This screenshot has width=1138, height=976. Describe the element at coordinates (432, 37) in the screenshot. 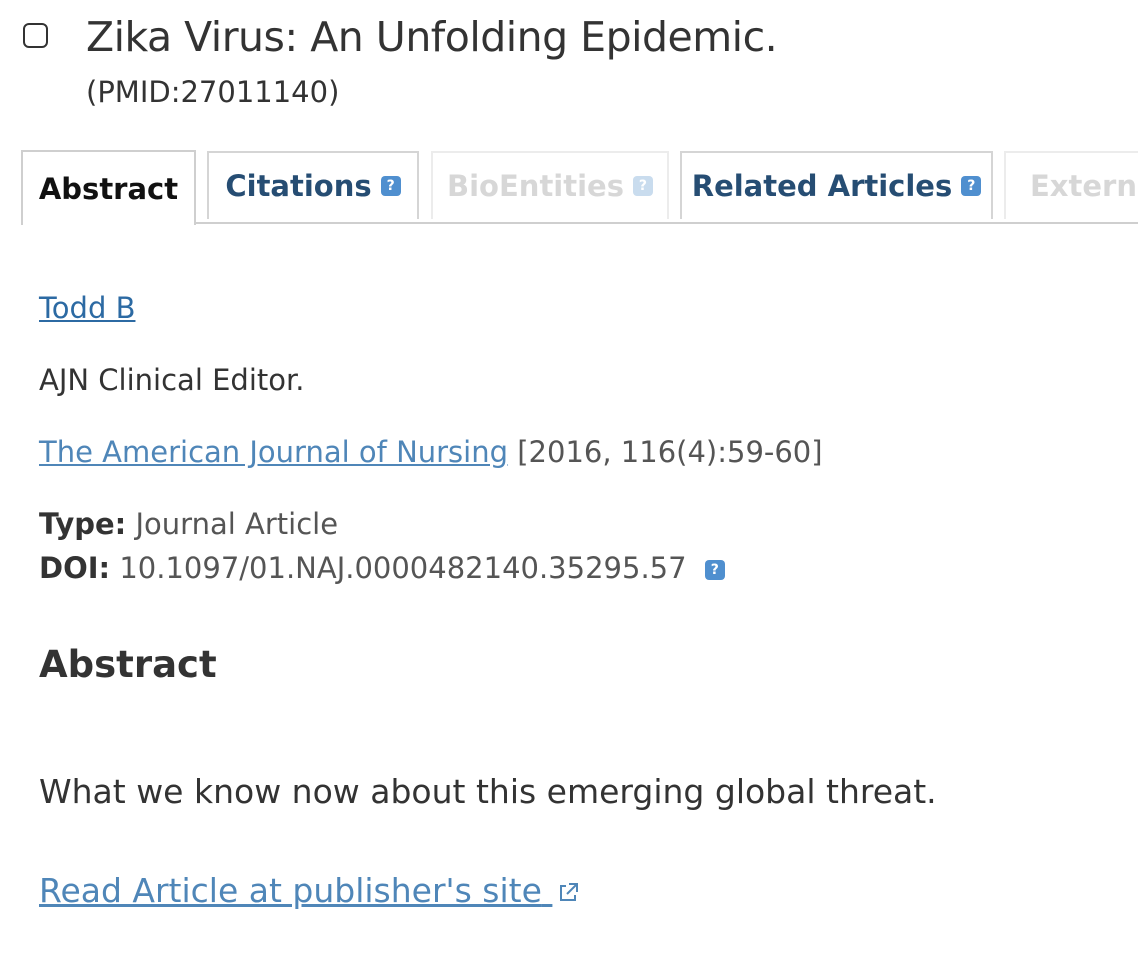

I see `article-title: Zika Virus: An Unfolding Epidemic.` at that location.